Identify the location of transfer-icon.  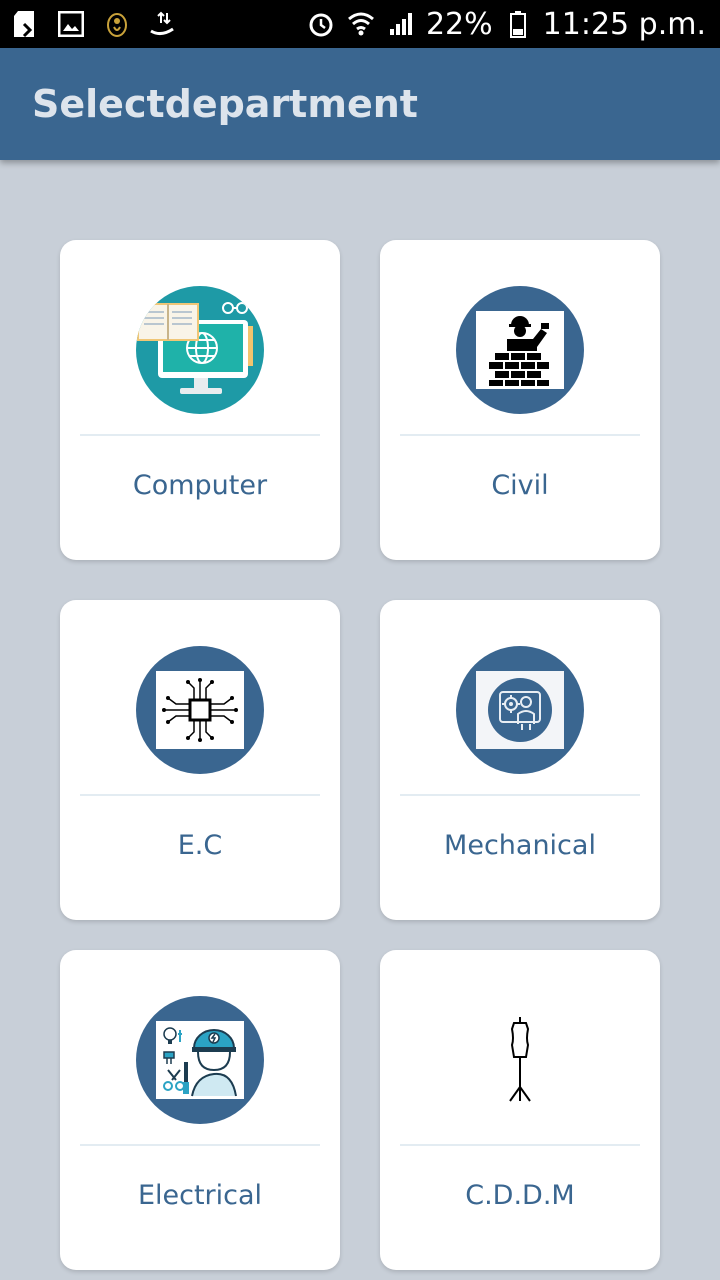
(163, 24).